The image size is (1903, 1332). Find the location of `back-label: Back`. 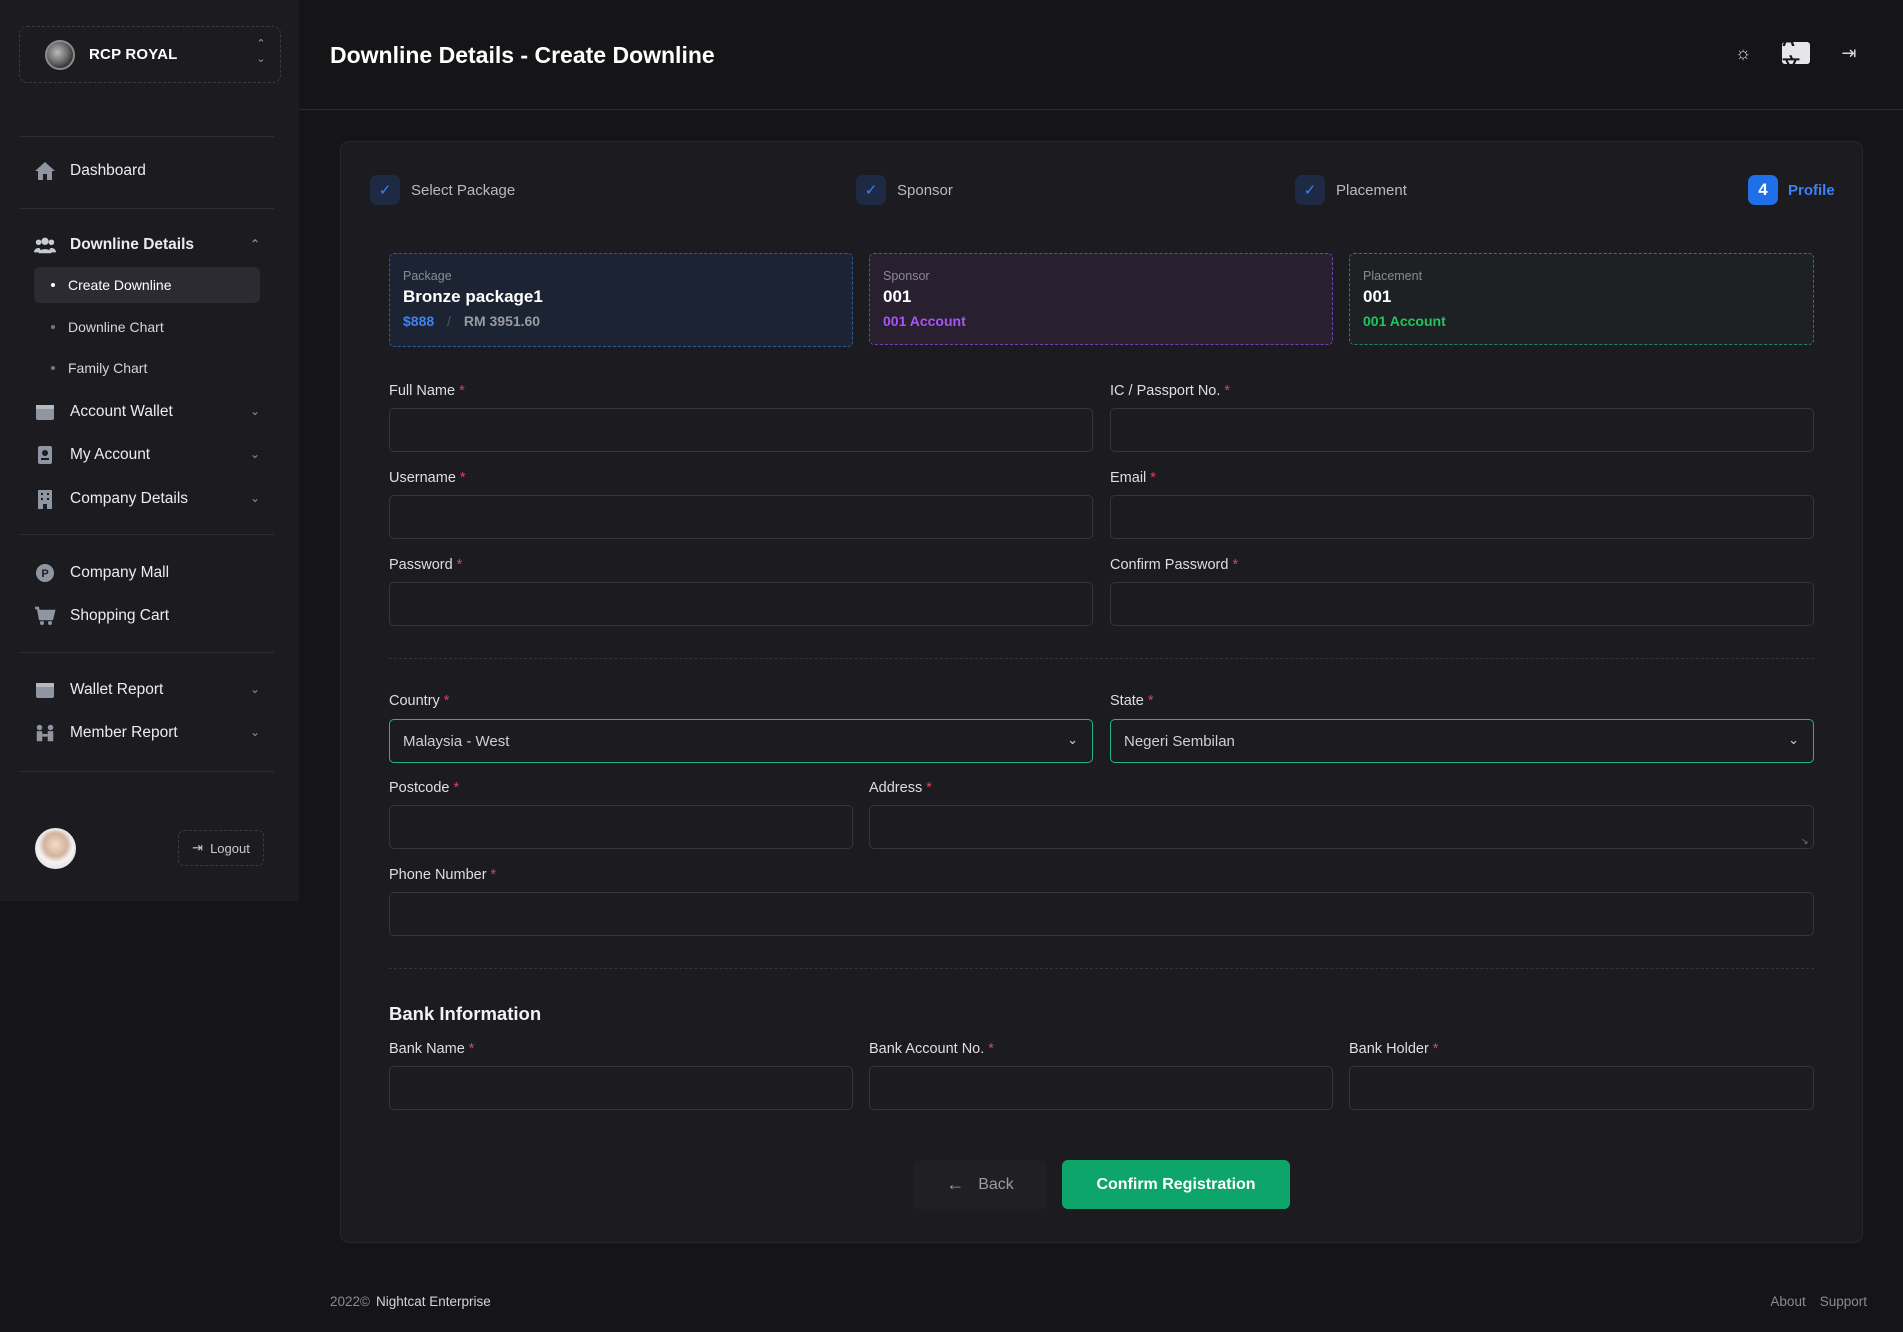

back-label: Back is located at coordinates (996, 1184).